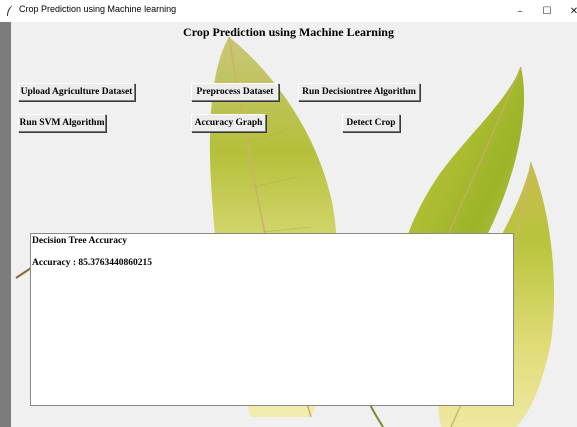 The image size is (577, 427). What do you see at coordinates (235, 92) in the screenshot?
I see `preprocess-dataset-button: Preprocess Dataset` at bounding box center [235, 92].